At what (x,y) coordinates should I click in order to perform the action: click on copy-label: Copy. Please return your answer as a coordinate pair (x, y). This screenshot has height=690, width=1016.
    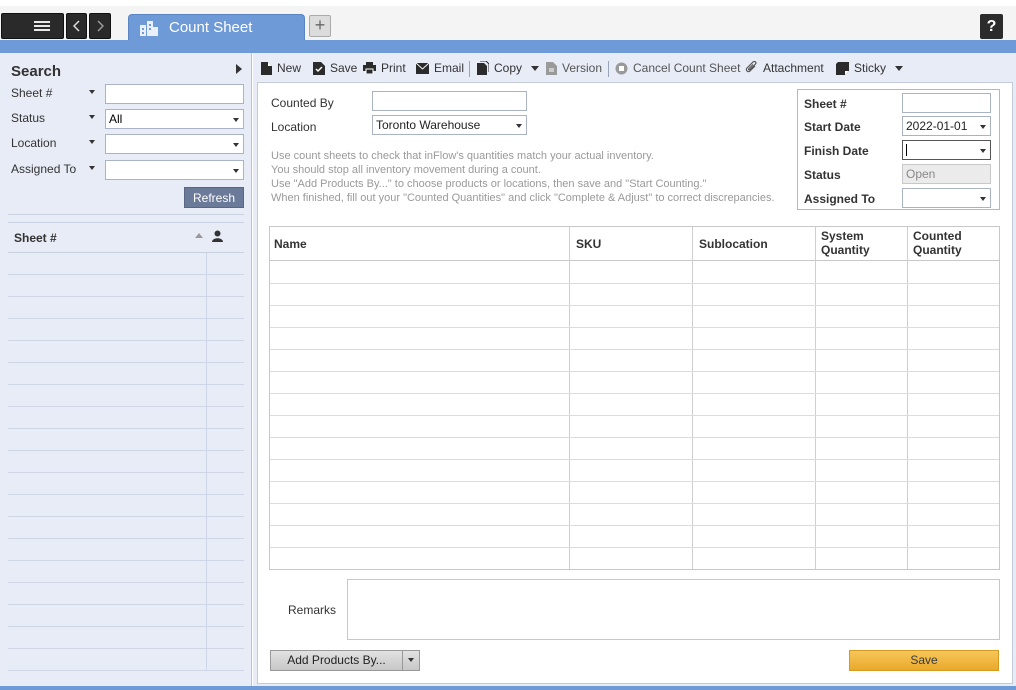
    Looking at the image, I should click on (508, 68).